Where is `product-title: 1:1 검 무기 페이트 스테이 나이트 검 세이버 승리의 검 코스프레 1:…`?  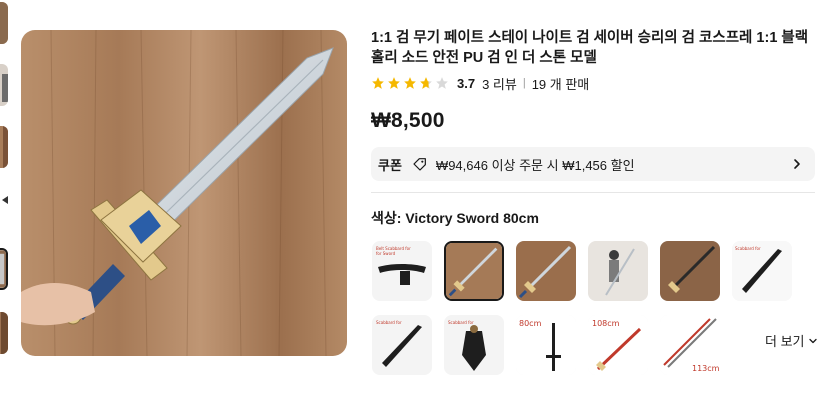 product-title: 1:1 검 무기 페이트 스테이 나이트 검 세이버 승리의 검 코스프레 1:… is located at coordinates (590, 48).